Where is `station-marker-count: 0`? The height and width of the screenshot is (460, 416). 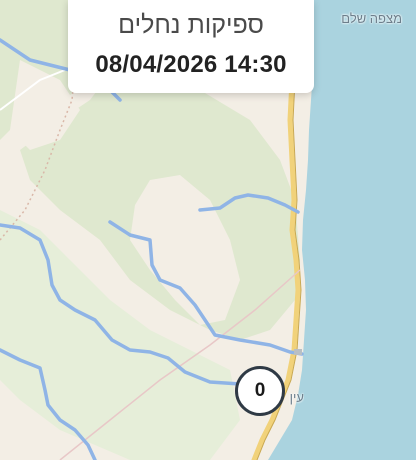
station-marker-count: 0 is located at coordinates (260, 390).